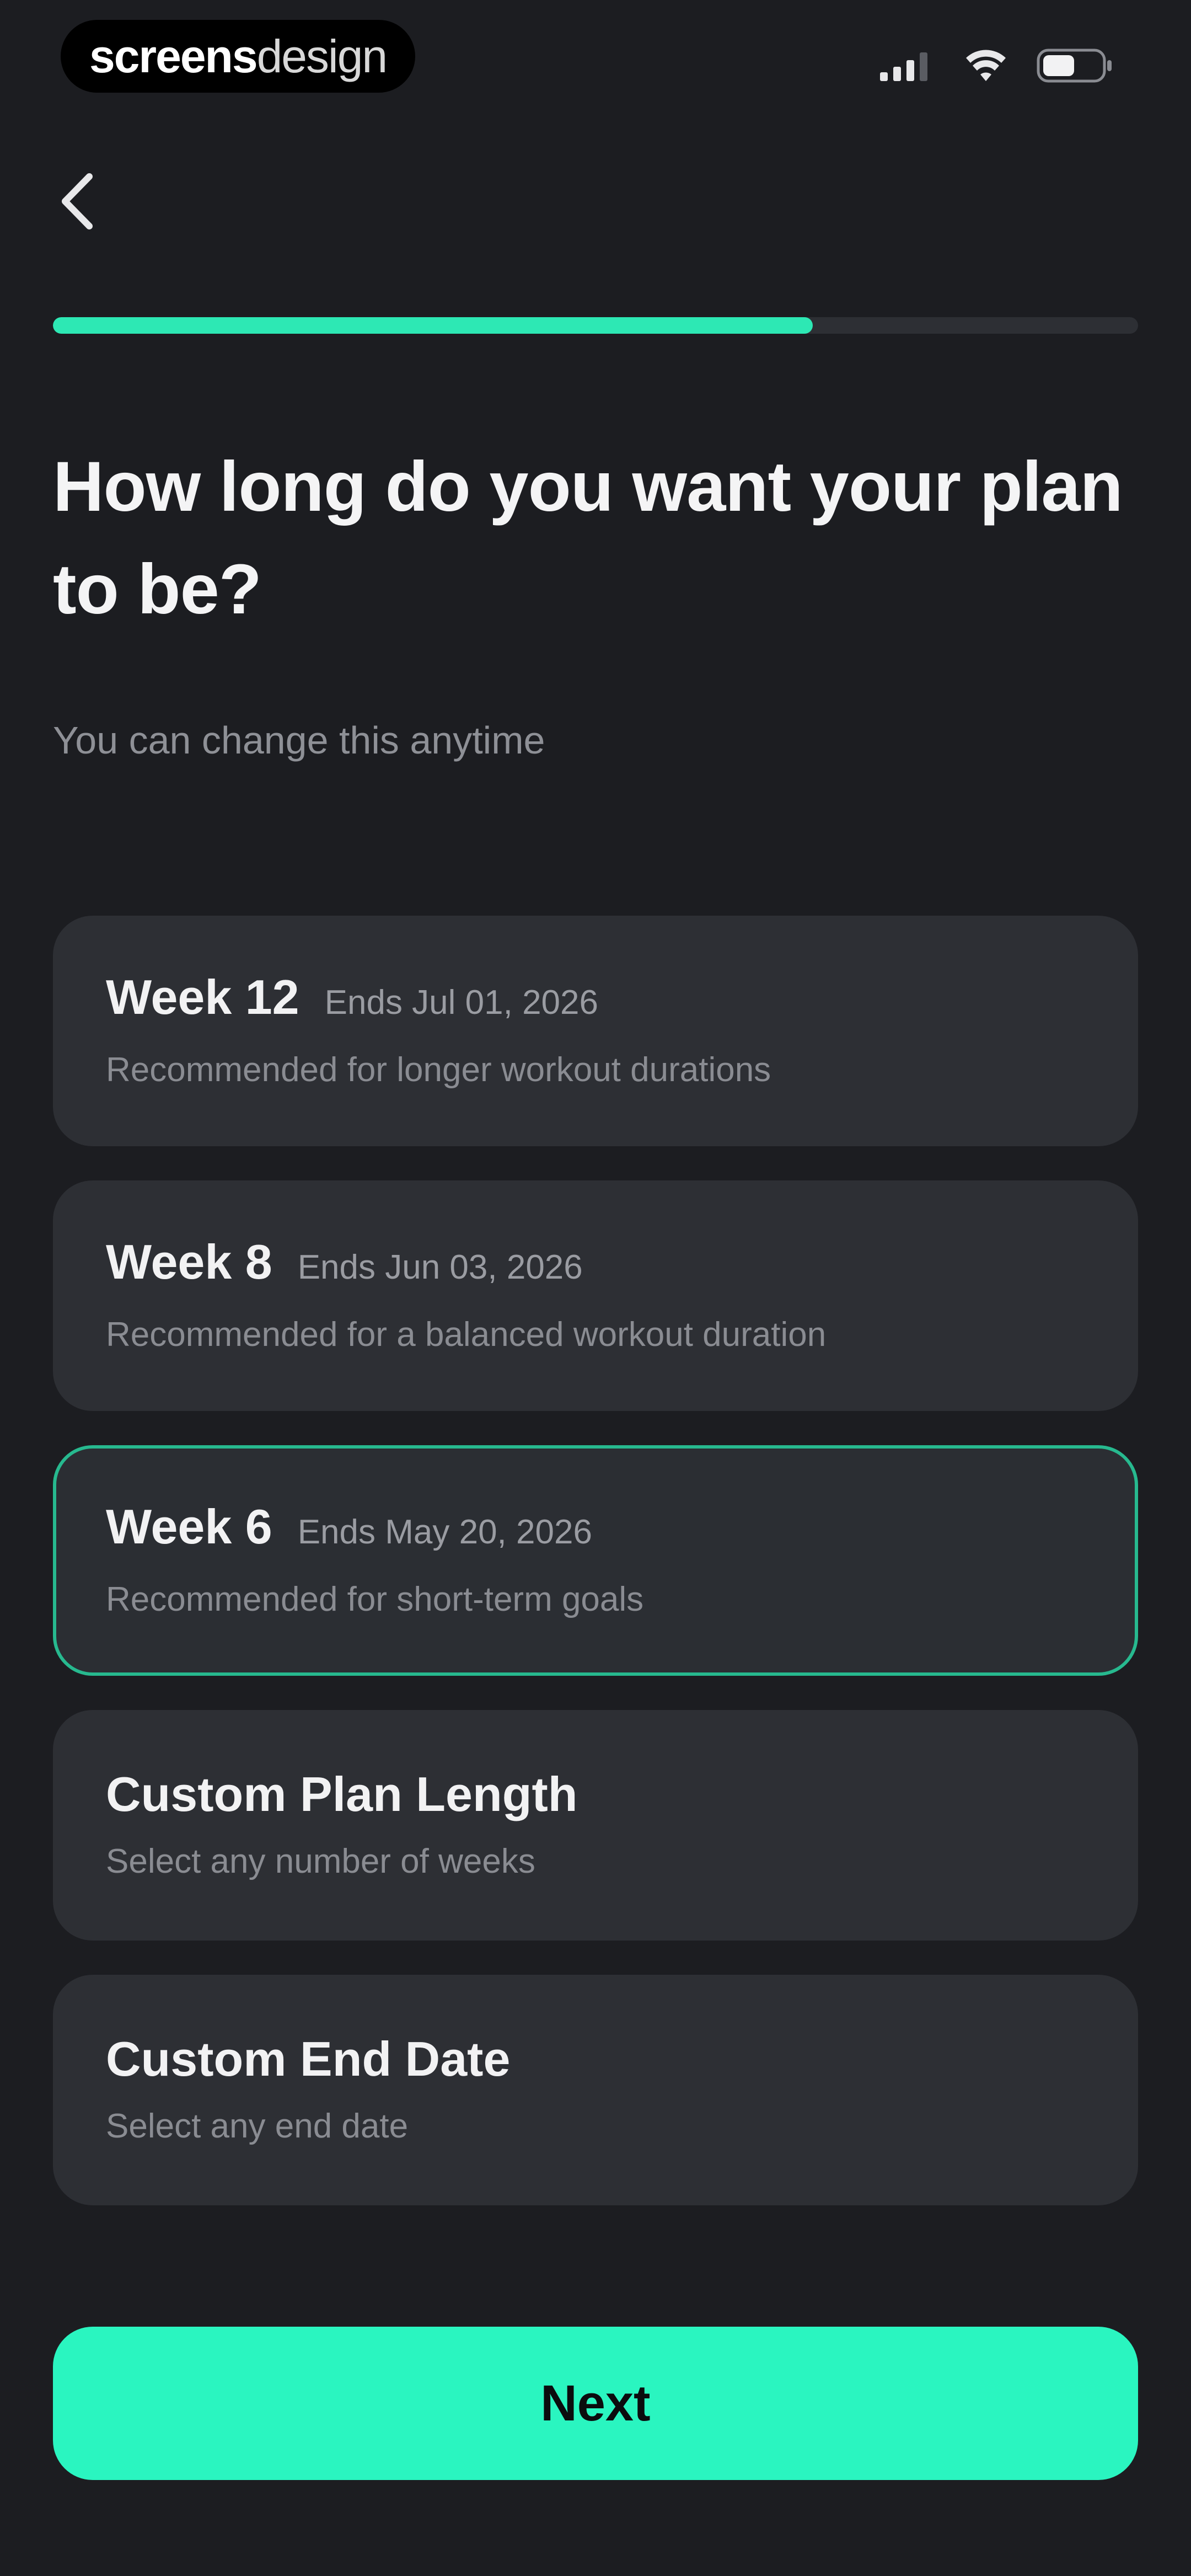 The image size is (1191, 2576). Describe the element at coordinates (438, 1070) in the screenshot. I see `option-description: Recommended for longer workout durations` at that location.